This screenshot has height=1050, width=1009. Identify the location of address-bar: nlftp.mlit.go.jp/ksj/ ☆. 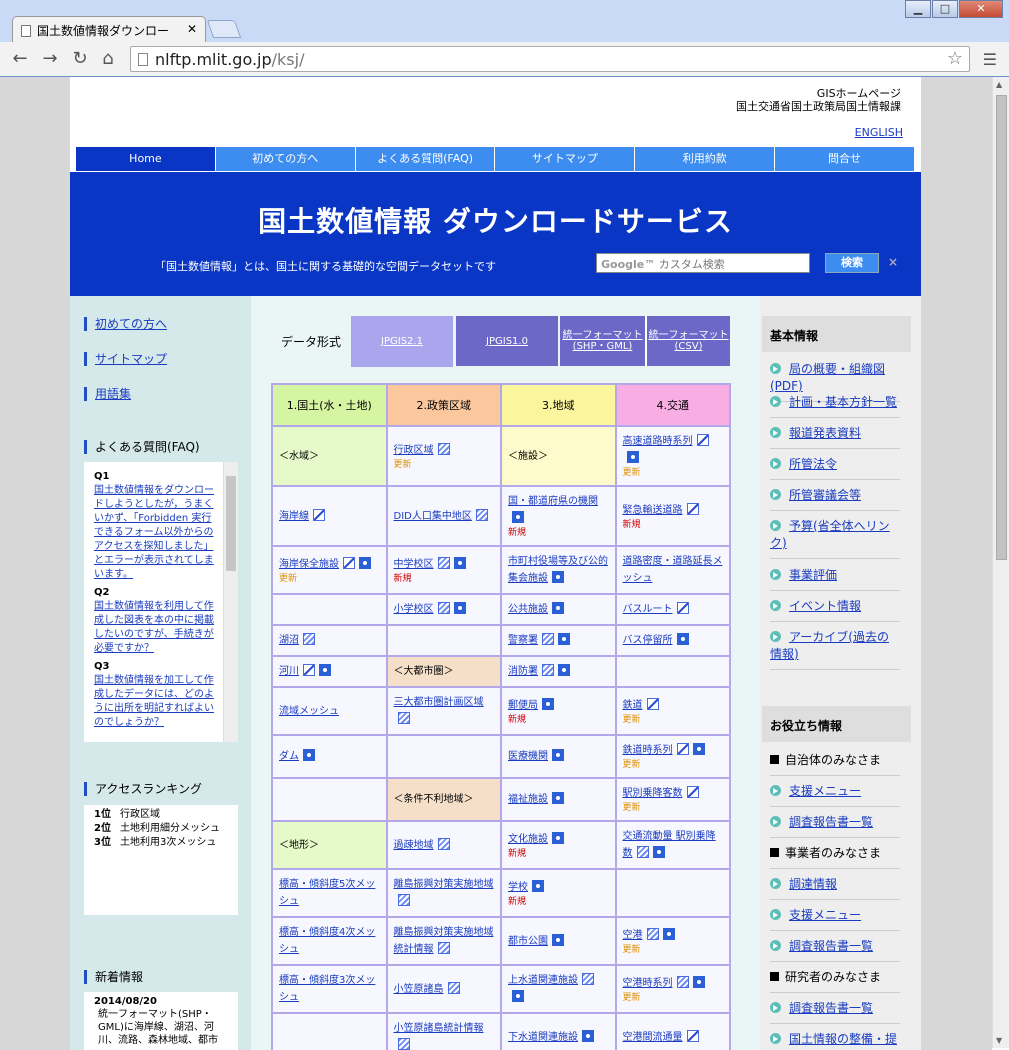
(550, 59).